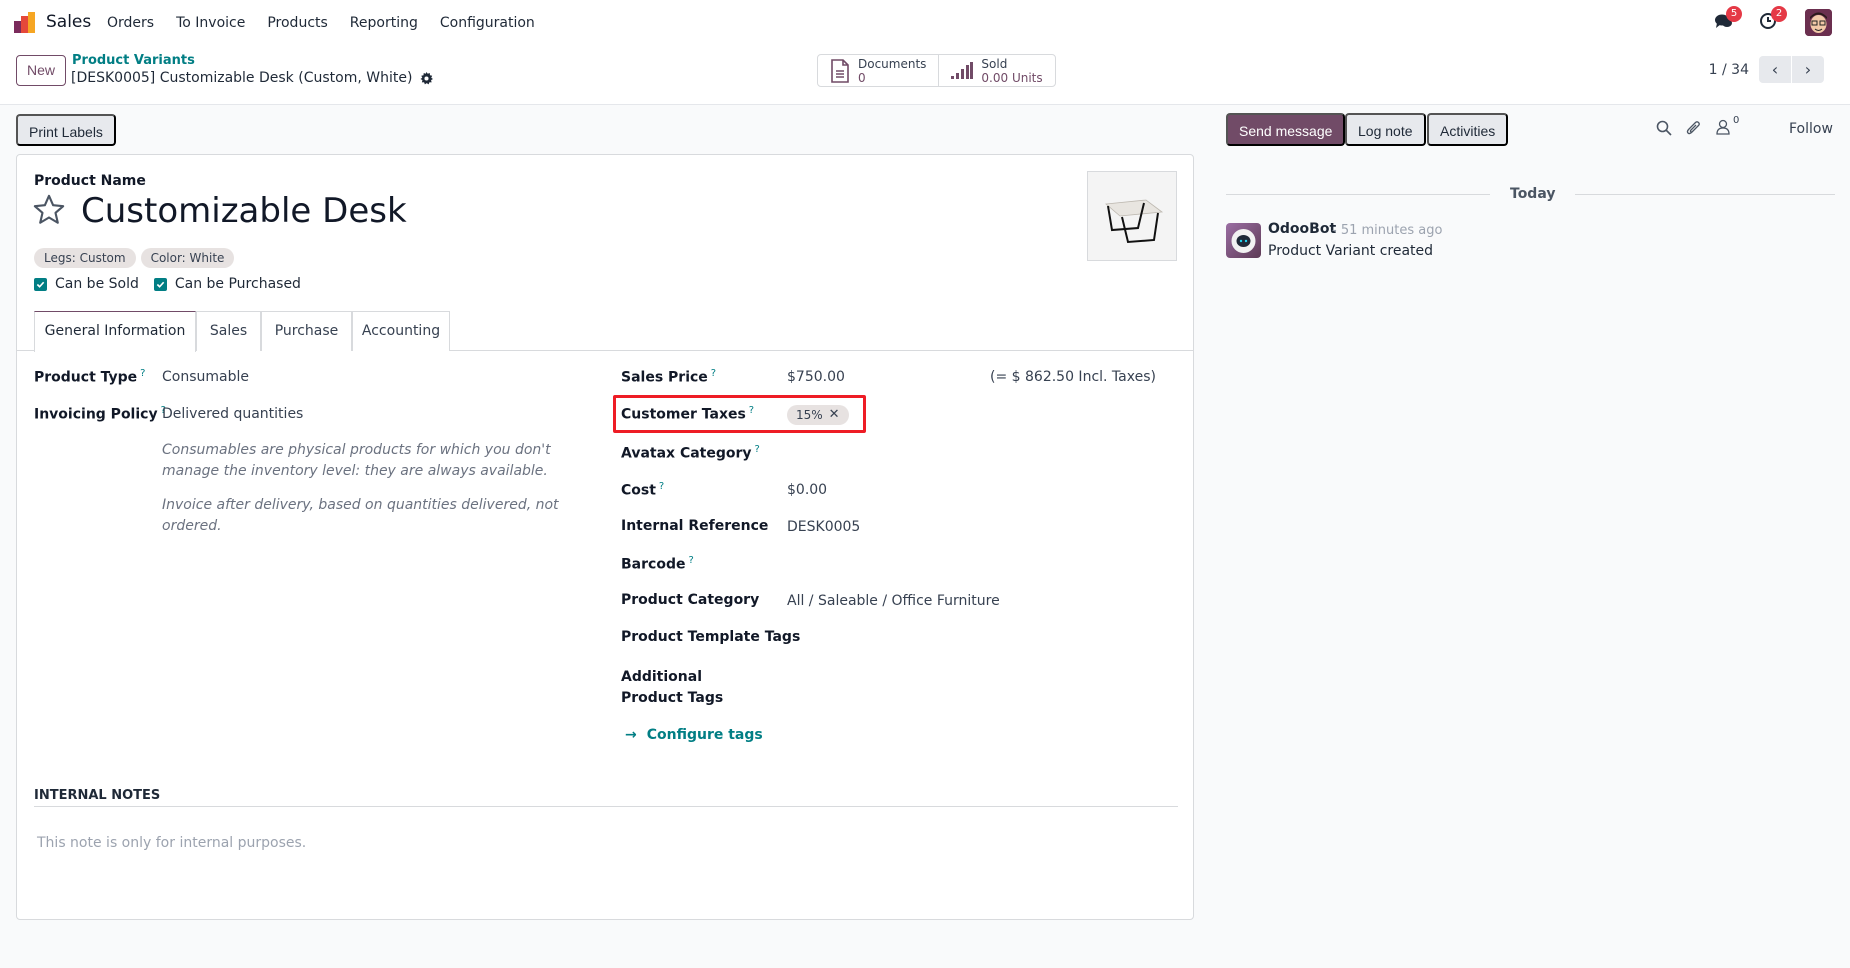 This screenshot has width=1850, height=968. What do you see at coordinates (892, 63) in the screenshot?
I see `documents-label: Documents` at bounding box center [892, 63].